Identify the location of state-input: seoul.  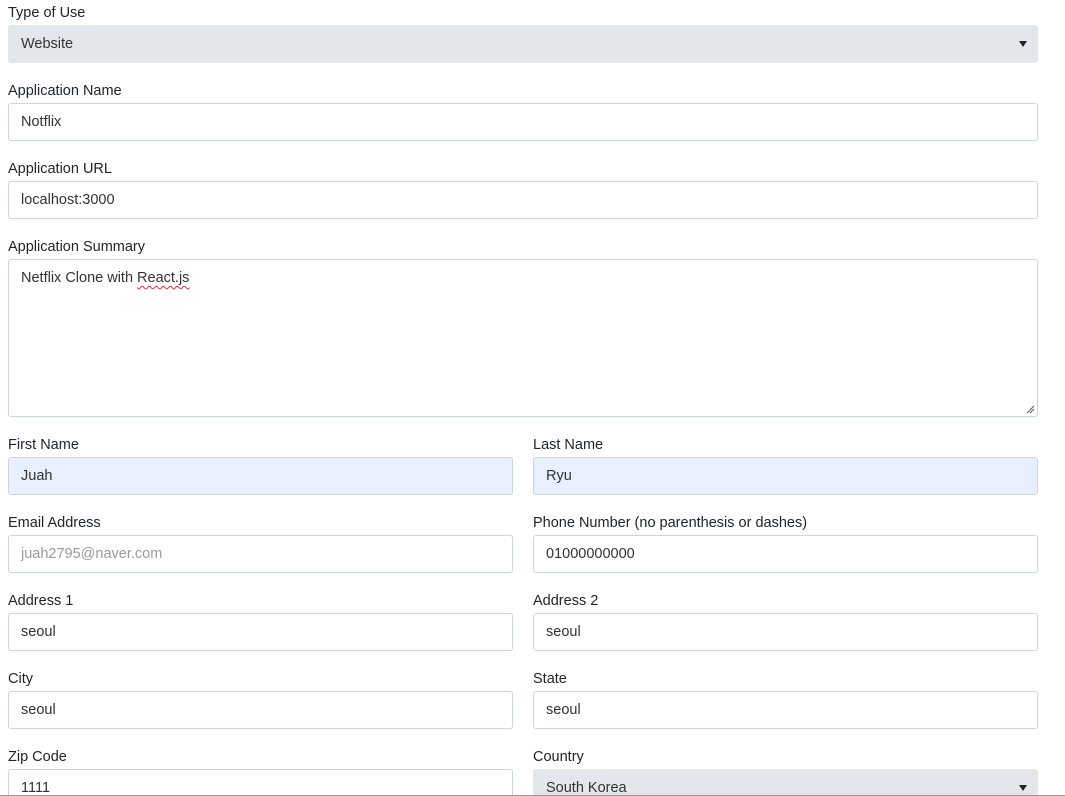
(785, 710).